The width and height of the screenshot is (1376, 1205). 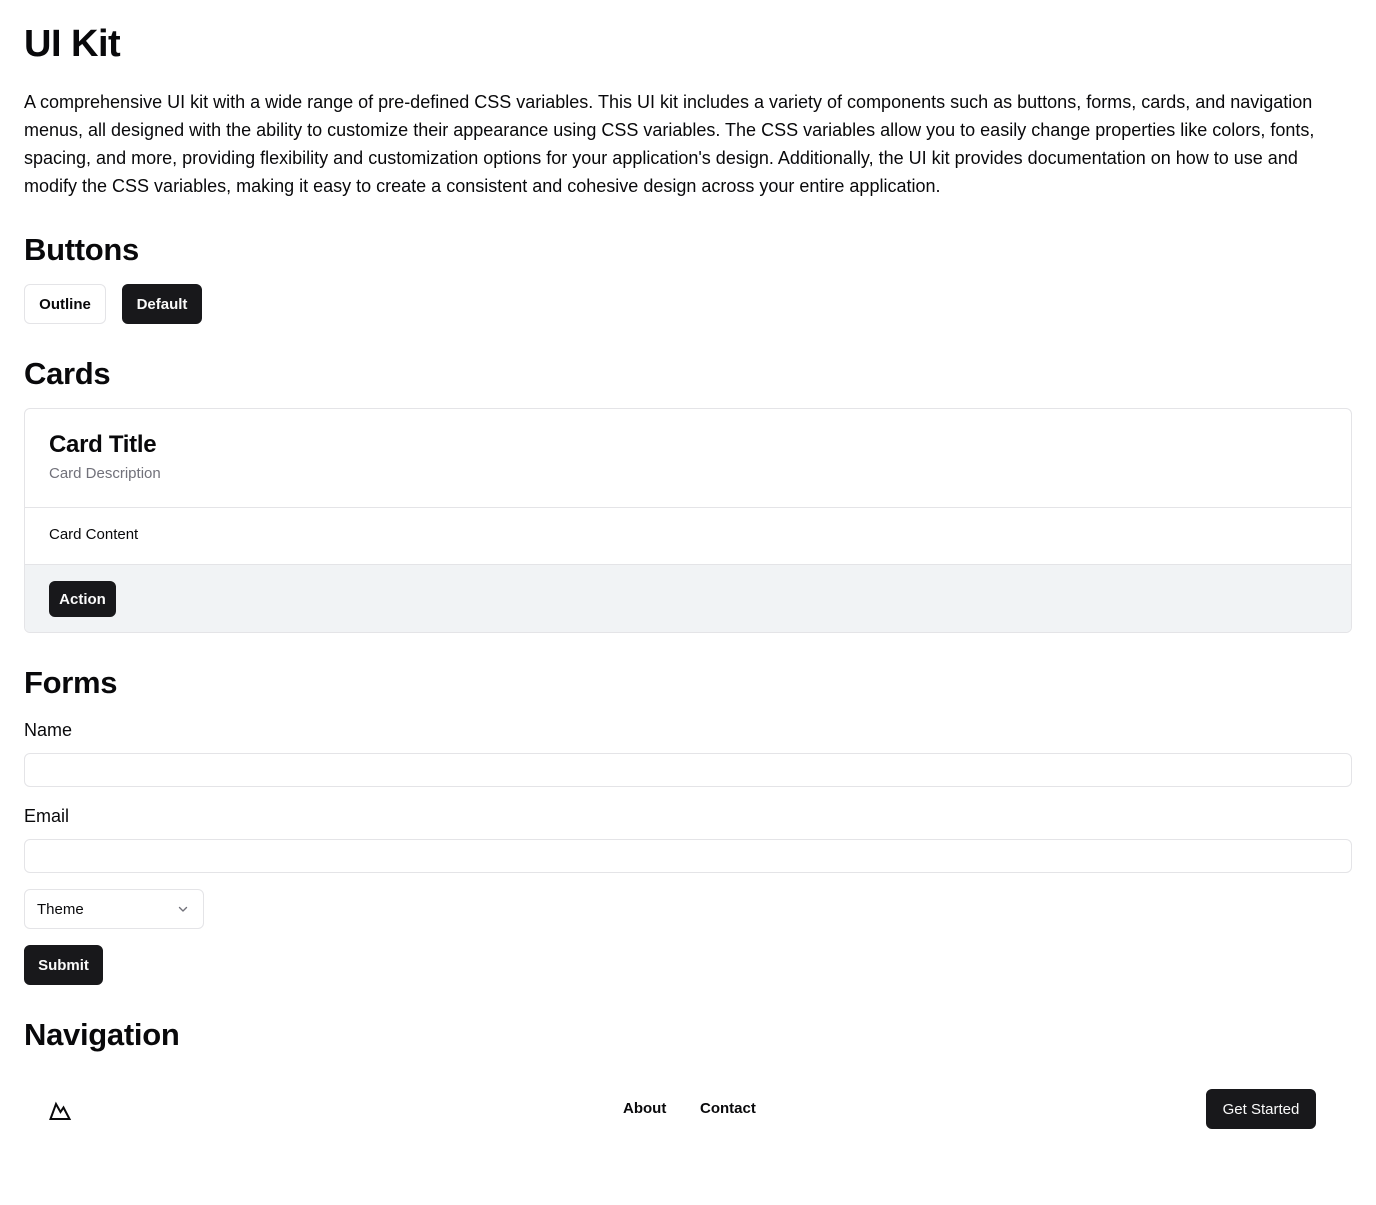 I want to click on card-footer: Action, so click(x=688, y=598).